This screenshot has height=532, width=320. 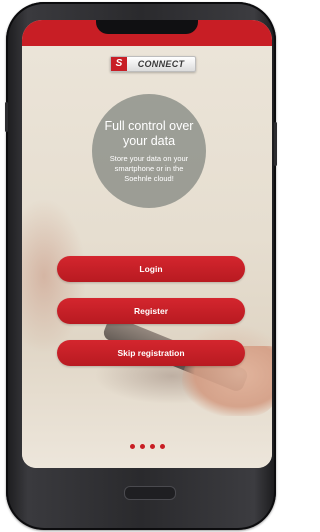 I want to click on bubble-title: Full control over your data, so click(x=149, y=133).